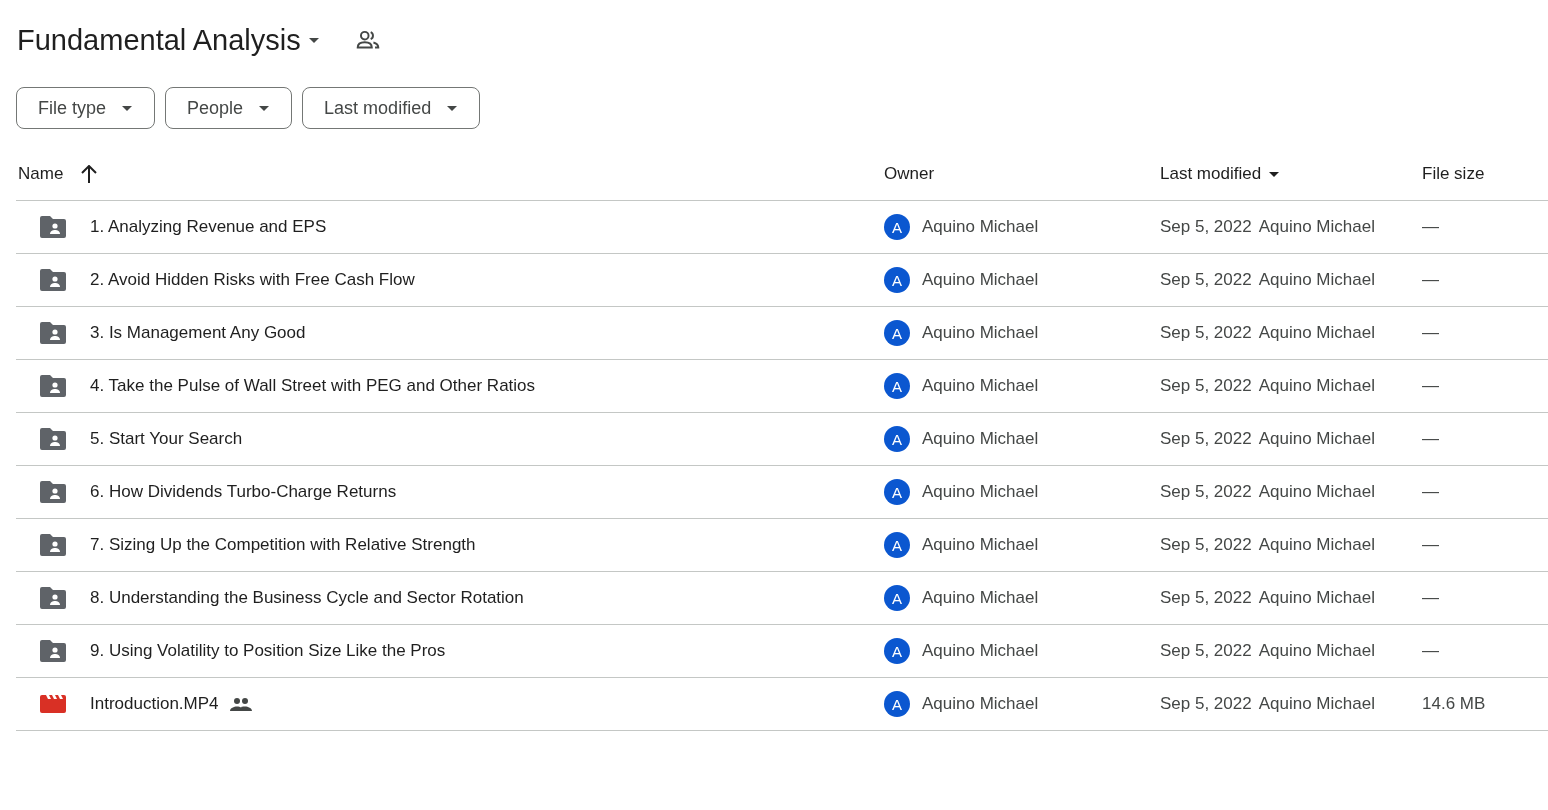 The width and height of the screenshot is (1548, 810). Describe the element at coordinates (208, 227) in the screenshot. I see `file-name: 1. Analyzing Revenue and EPS` at that location.